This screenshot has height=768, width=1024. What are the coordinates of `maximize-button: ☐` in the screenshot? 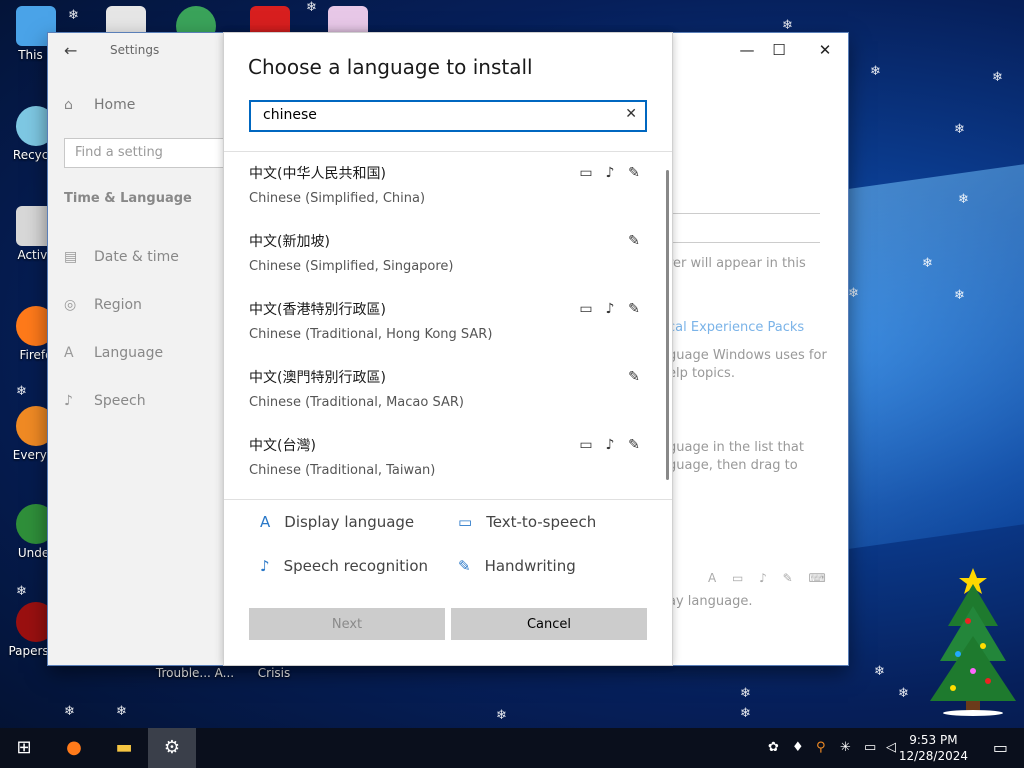 It's located at (779, 50).